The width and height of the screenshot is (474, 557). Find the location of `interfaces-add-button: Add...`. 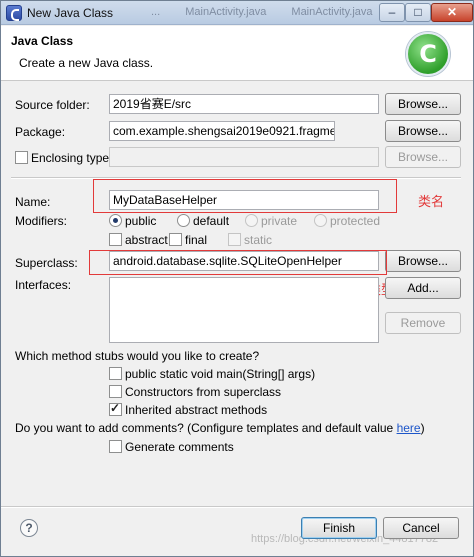

interfaces-add-button: Add... is located at coordinates (423, 288).